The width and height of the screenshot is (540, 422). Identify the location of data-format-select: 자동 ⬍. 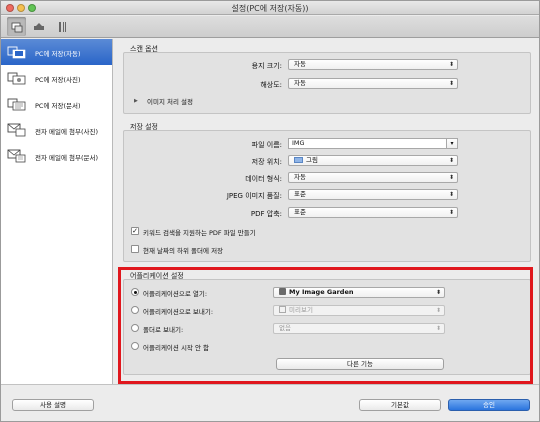
(373, 177).